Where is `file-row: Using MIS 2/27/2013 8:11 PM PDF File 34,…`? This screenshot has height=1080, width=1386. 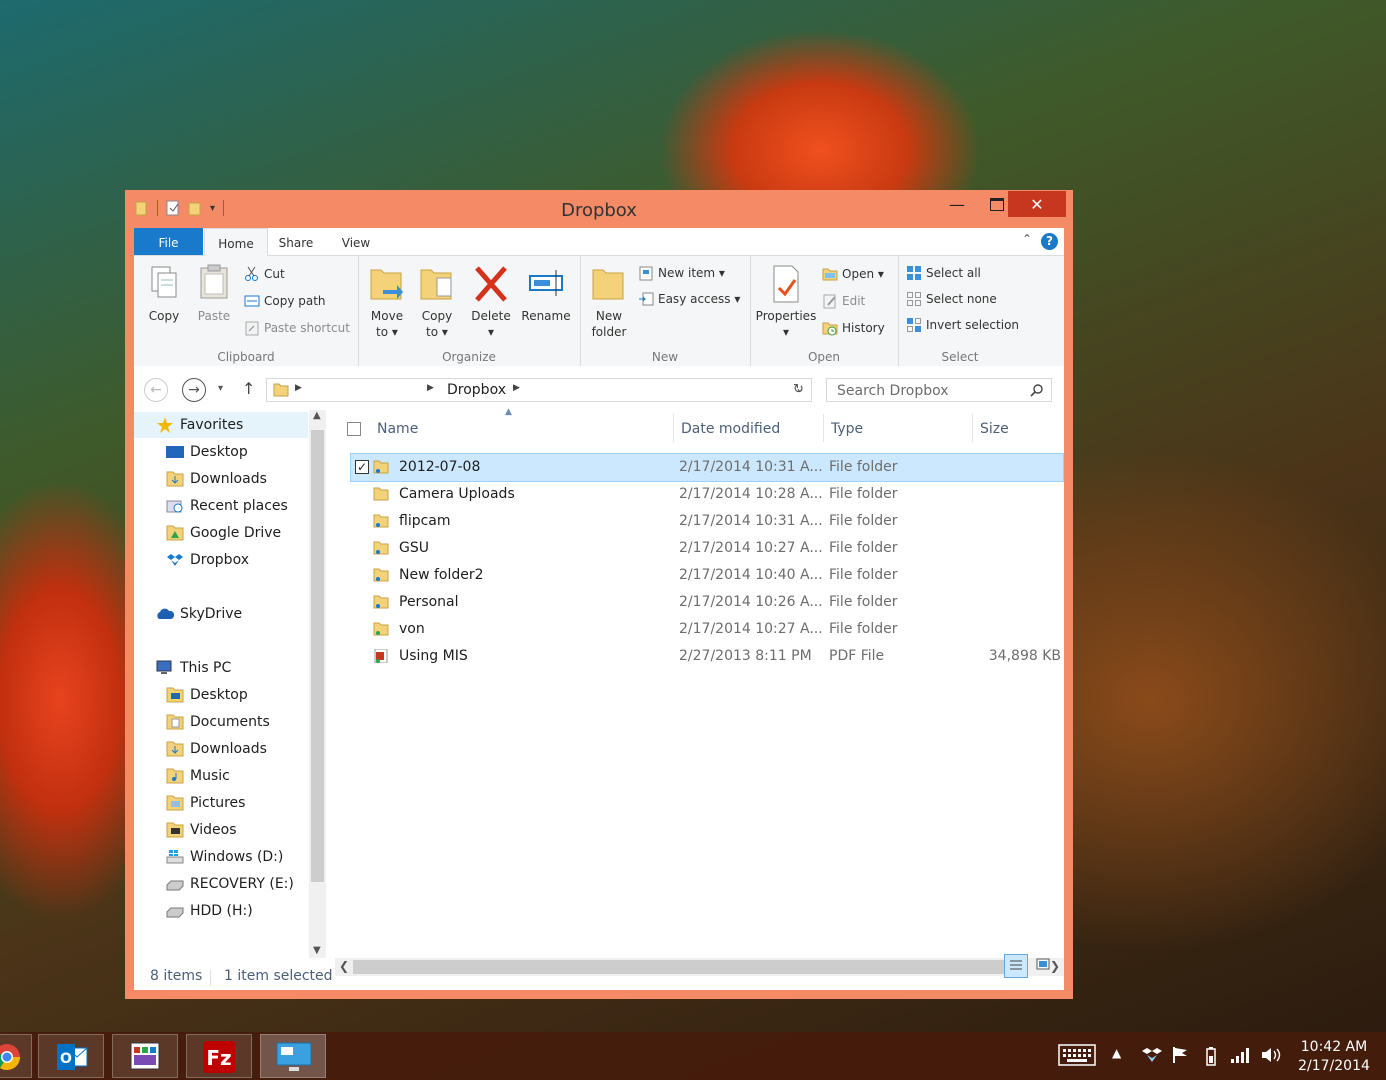
file-row: Using MIS 2/27/2013 8:11 PM PDF File 34,… is located at coordinates (707, 656).